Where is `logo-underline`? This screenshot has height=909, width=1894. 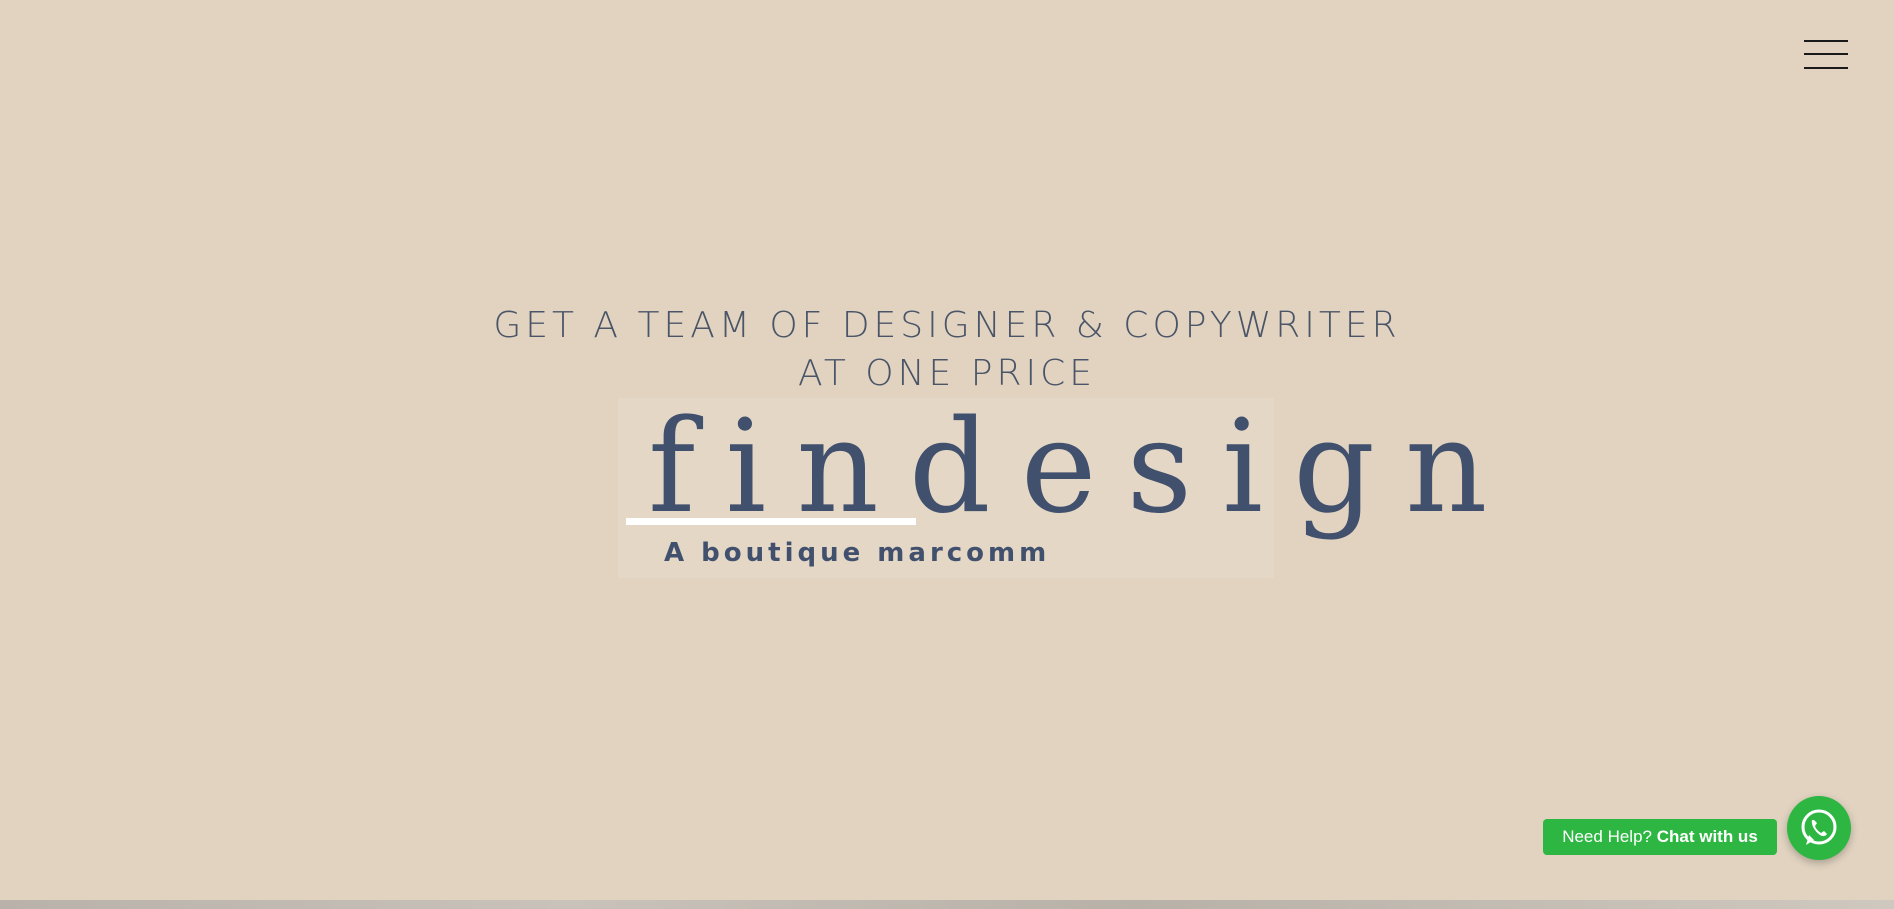 logo-underline is located at coordinates (771, 521).